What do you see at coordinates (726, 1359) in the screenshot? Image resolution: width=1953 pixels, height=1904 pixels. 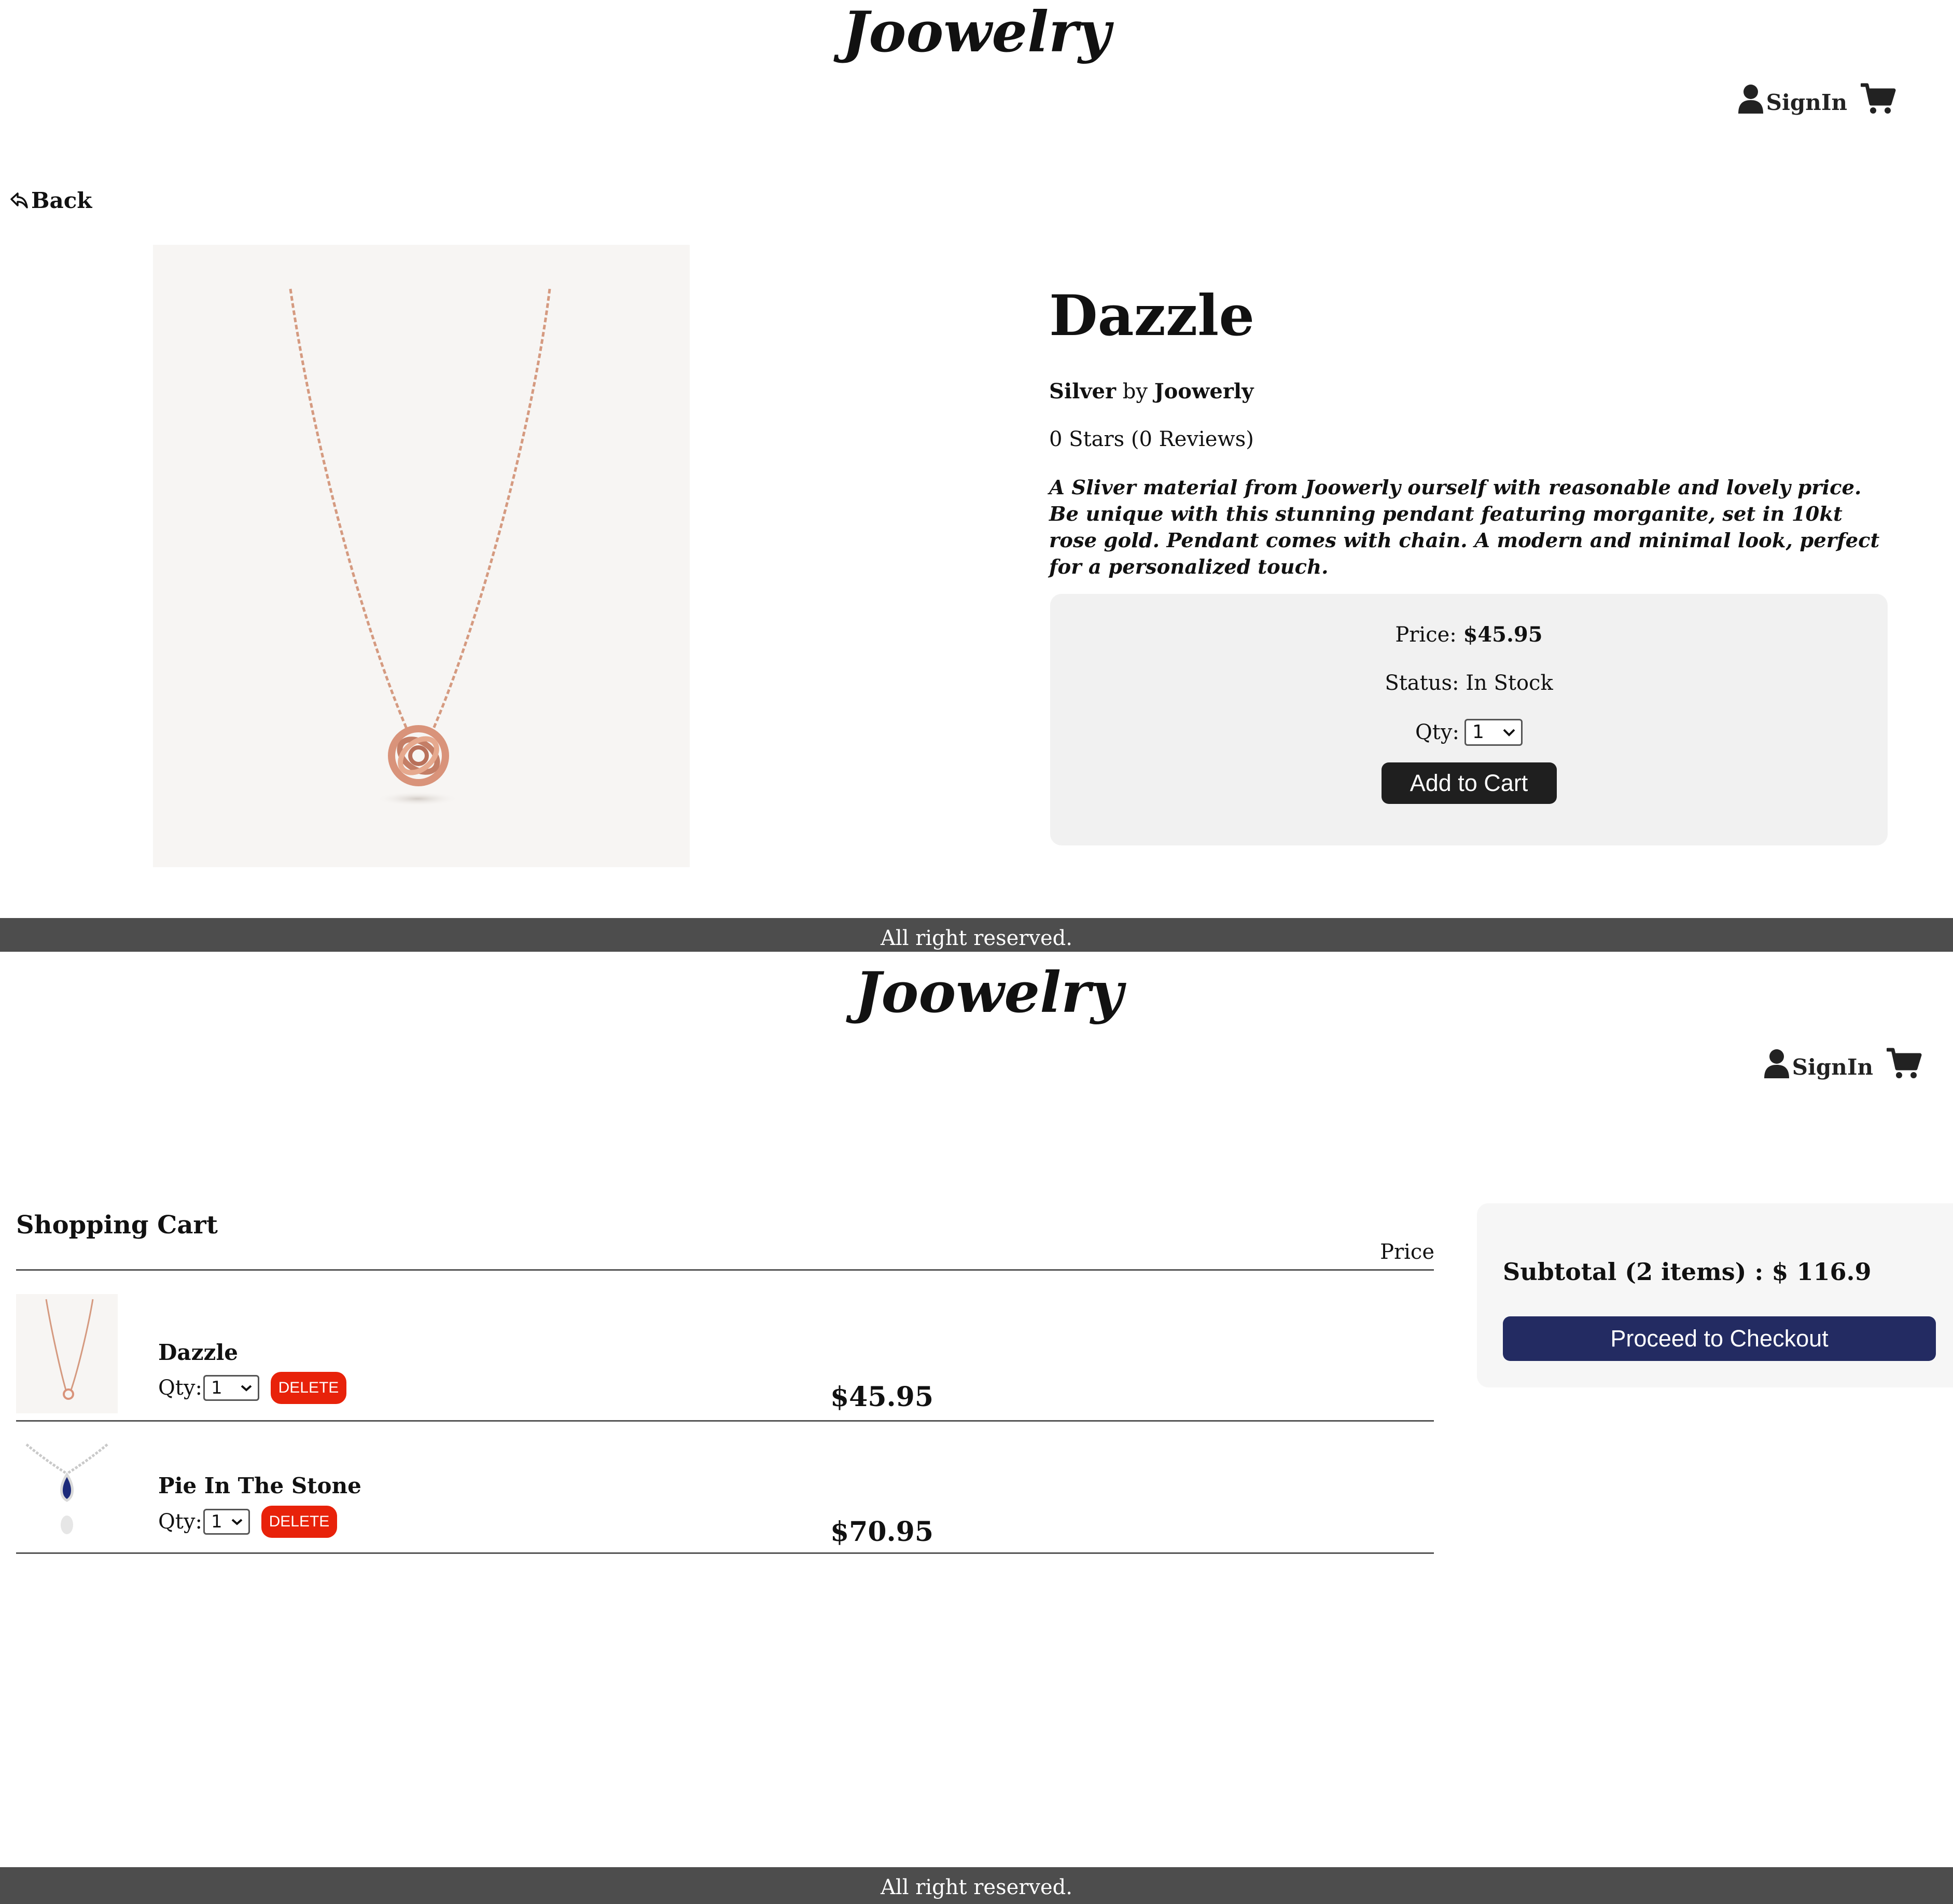 I see `cart-item: Dazzle Qty: 1 DELETE $45.95` at bounding box center [726, 1359].